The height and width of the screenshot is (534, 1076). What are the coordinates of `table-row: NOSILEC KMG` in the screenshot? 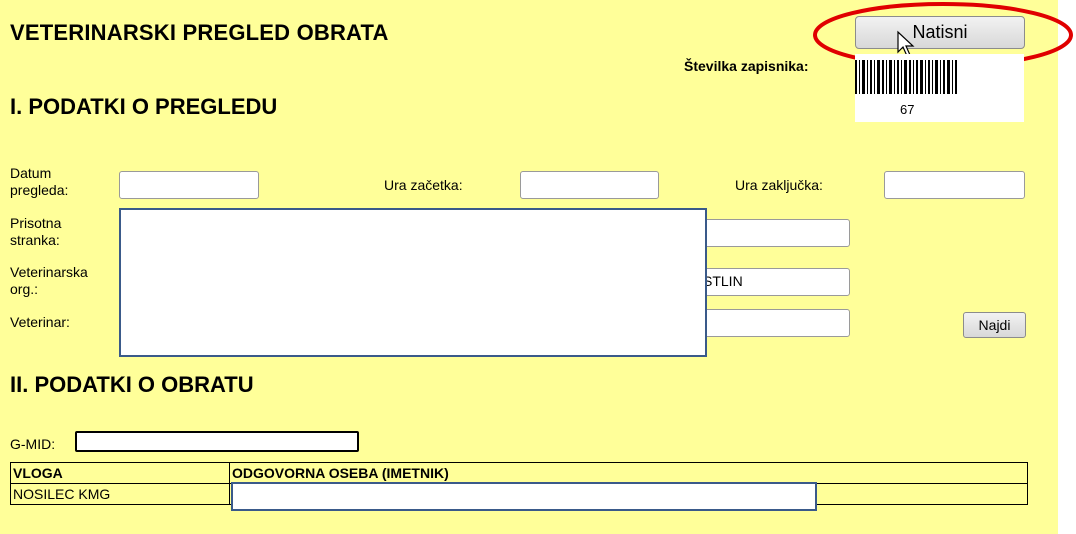 It's located at (519, 496).